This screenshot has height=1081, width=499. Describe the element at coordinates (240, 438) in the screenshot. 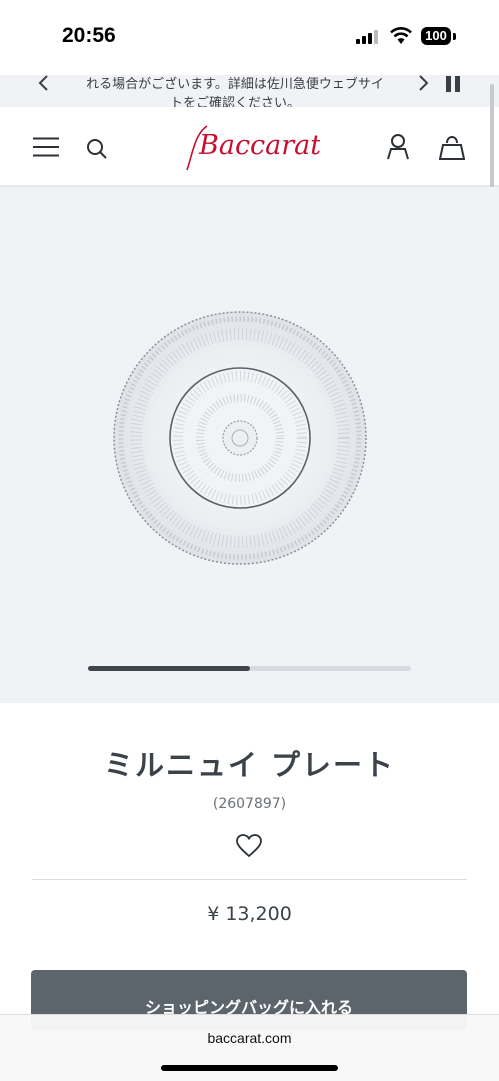

I see `product-plate-image` at that location.